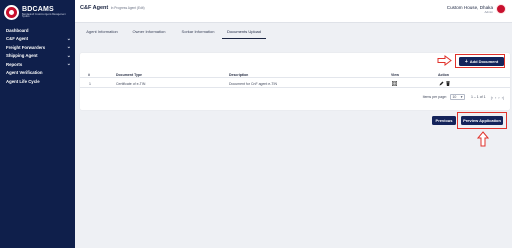  Describe the element at coordinates (482, 120) in the screenshot. I see `preview-application-button: Preview Application` at that location.